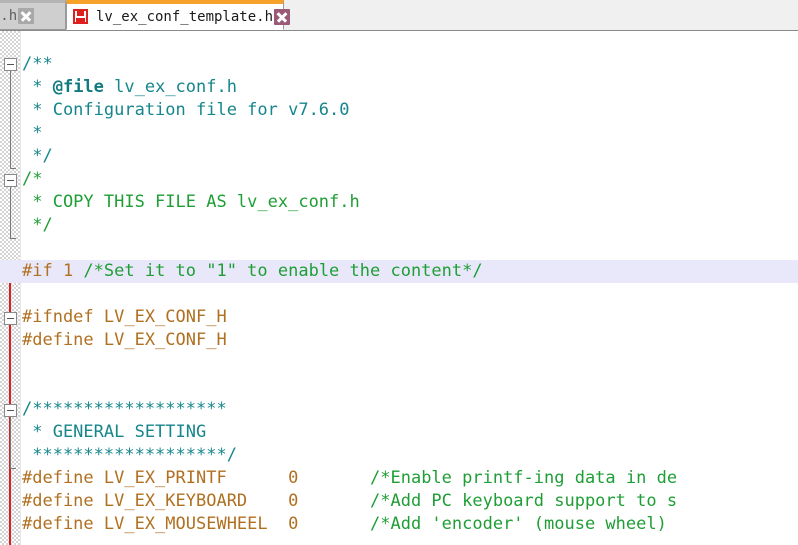  I want to click on code-line: /**, so click(399, 64).